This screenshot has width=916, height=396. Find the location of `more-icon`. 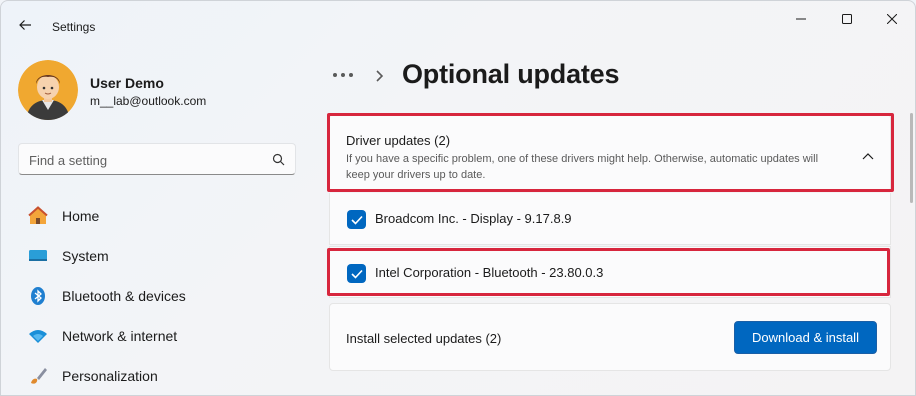

more-icon is located at coordinates (343, 75).